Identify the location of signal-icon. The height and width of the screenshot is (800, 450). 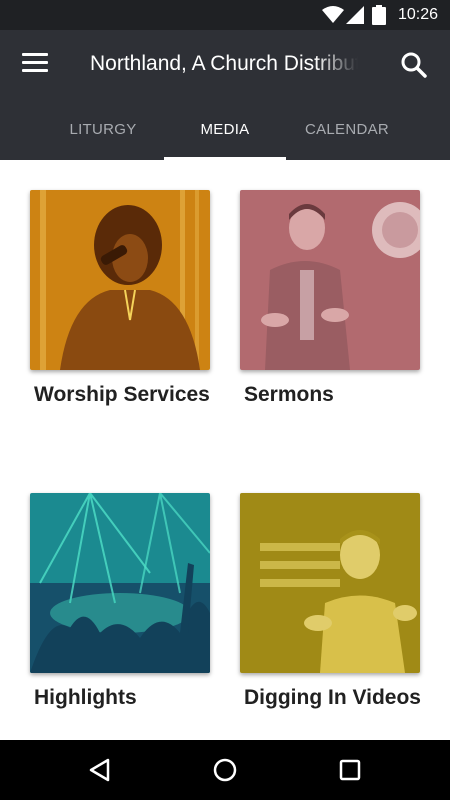
(355, 15).